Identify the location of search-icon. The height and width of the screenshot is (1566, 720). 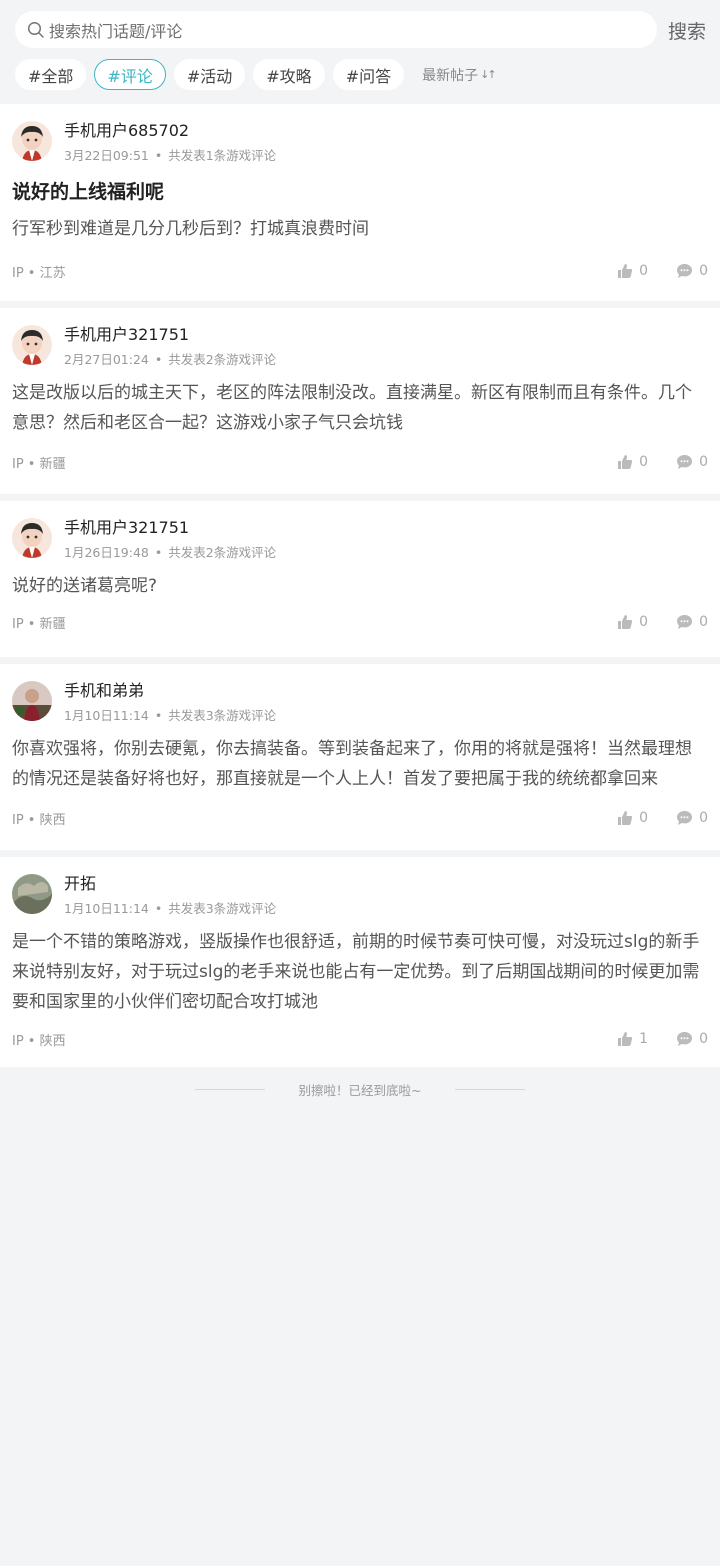
(36, 30).